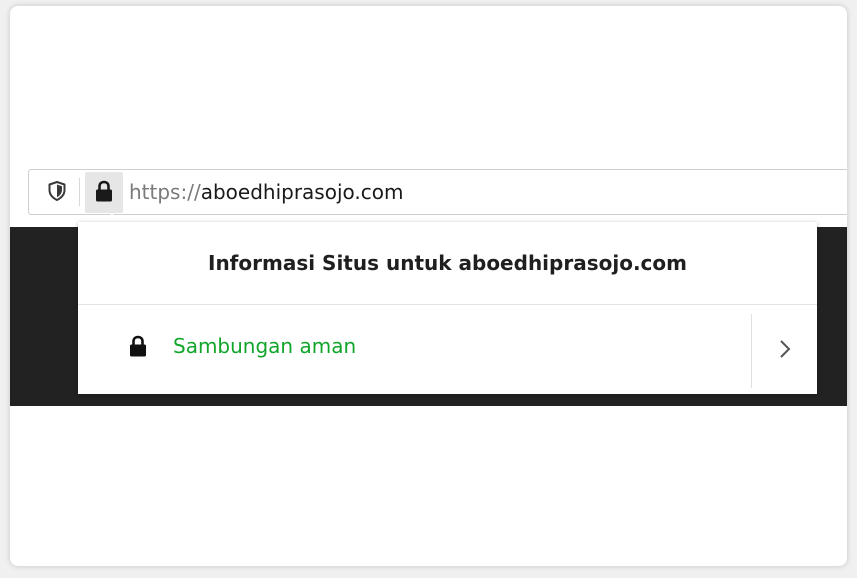 The height and width of the screenshot is (578, 857). I want to click on url-text: https://aboedhiprasojo.com, so click(266, 192).